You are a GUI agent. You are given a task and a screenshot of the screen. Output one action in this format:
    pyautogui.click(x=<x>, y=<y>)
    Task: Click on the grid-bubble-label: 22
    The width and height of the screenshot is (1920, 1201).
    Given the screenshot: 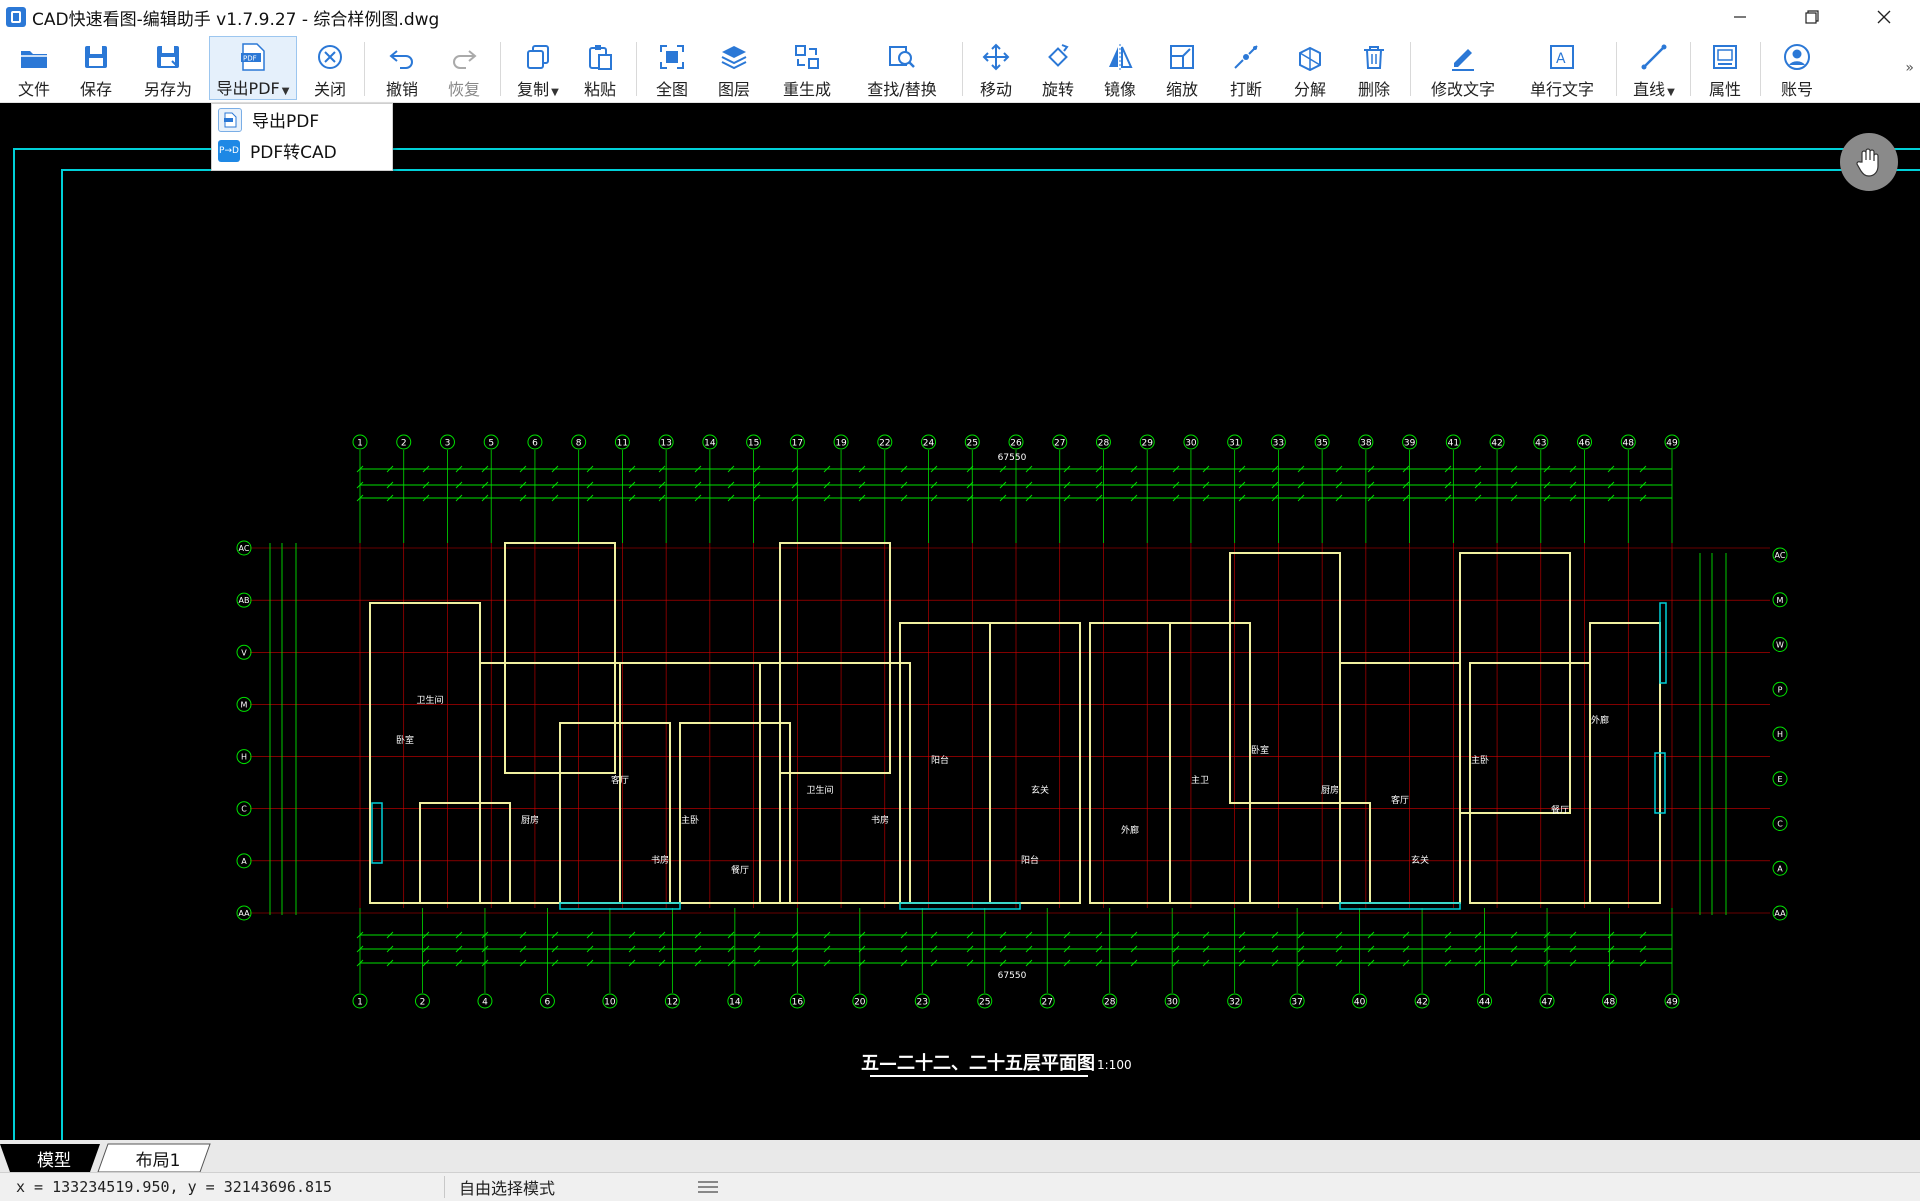 What is the action you would take?
    pyautogui.click(x=884, y=444)
    